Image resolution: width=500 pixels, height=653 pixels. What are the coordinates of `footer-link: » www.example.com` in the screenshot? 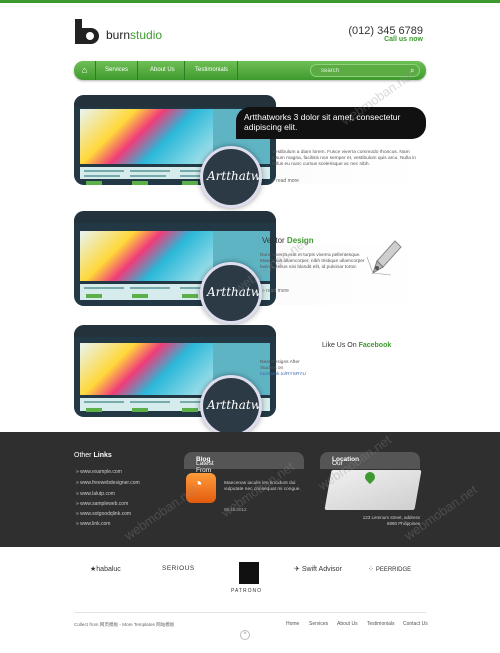 It's located at (99, 472).